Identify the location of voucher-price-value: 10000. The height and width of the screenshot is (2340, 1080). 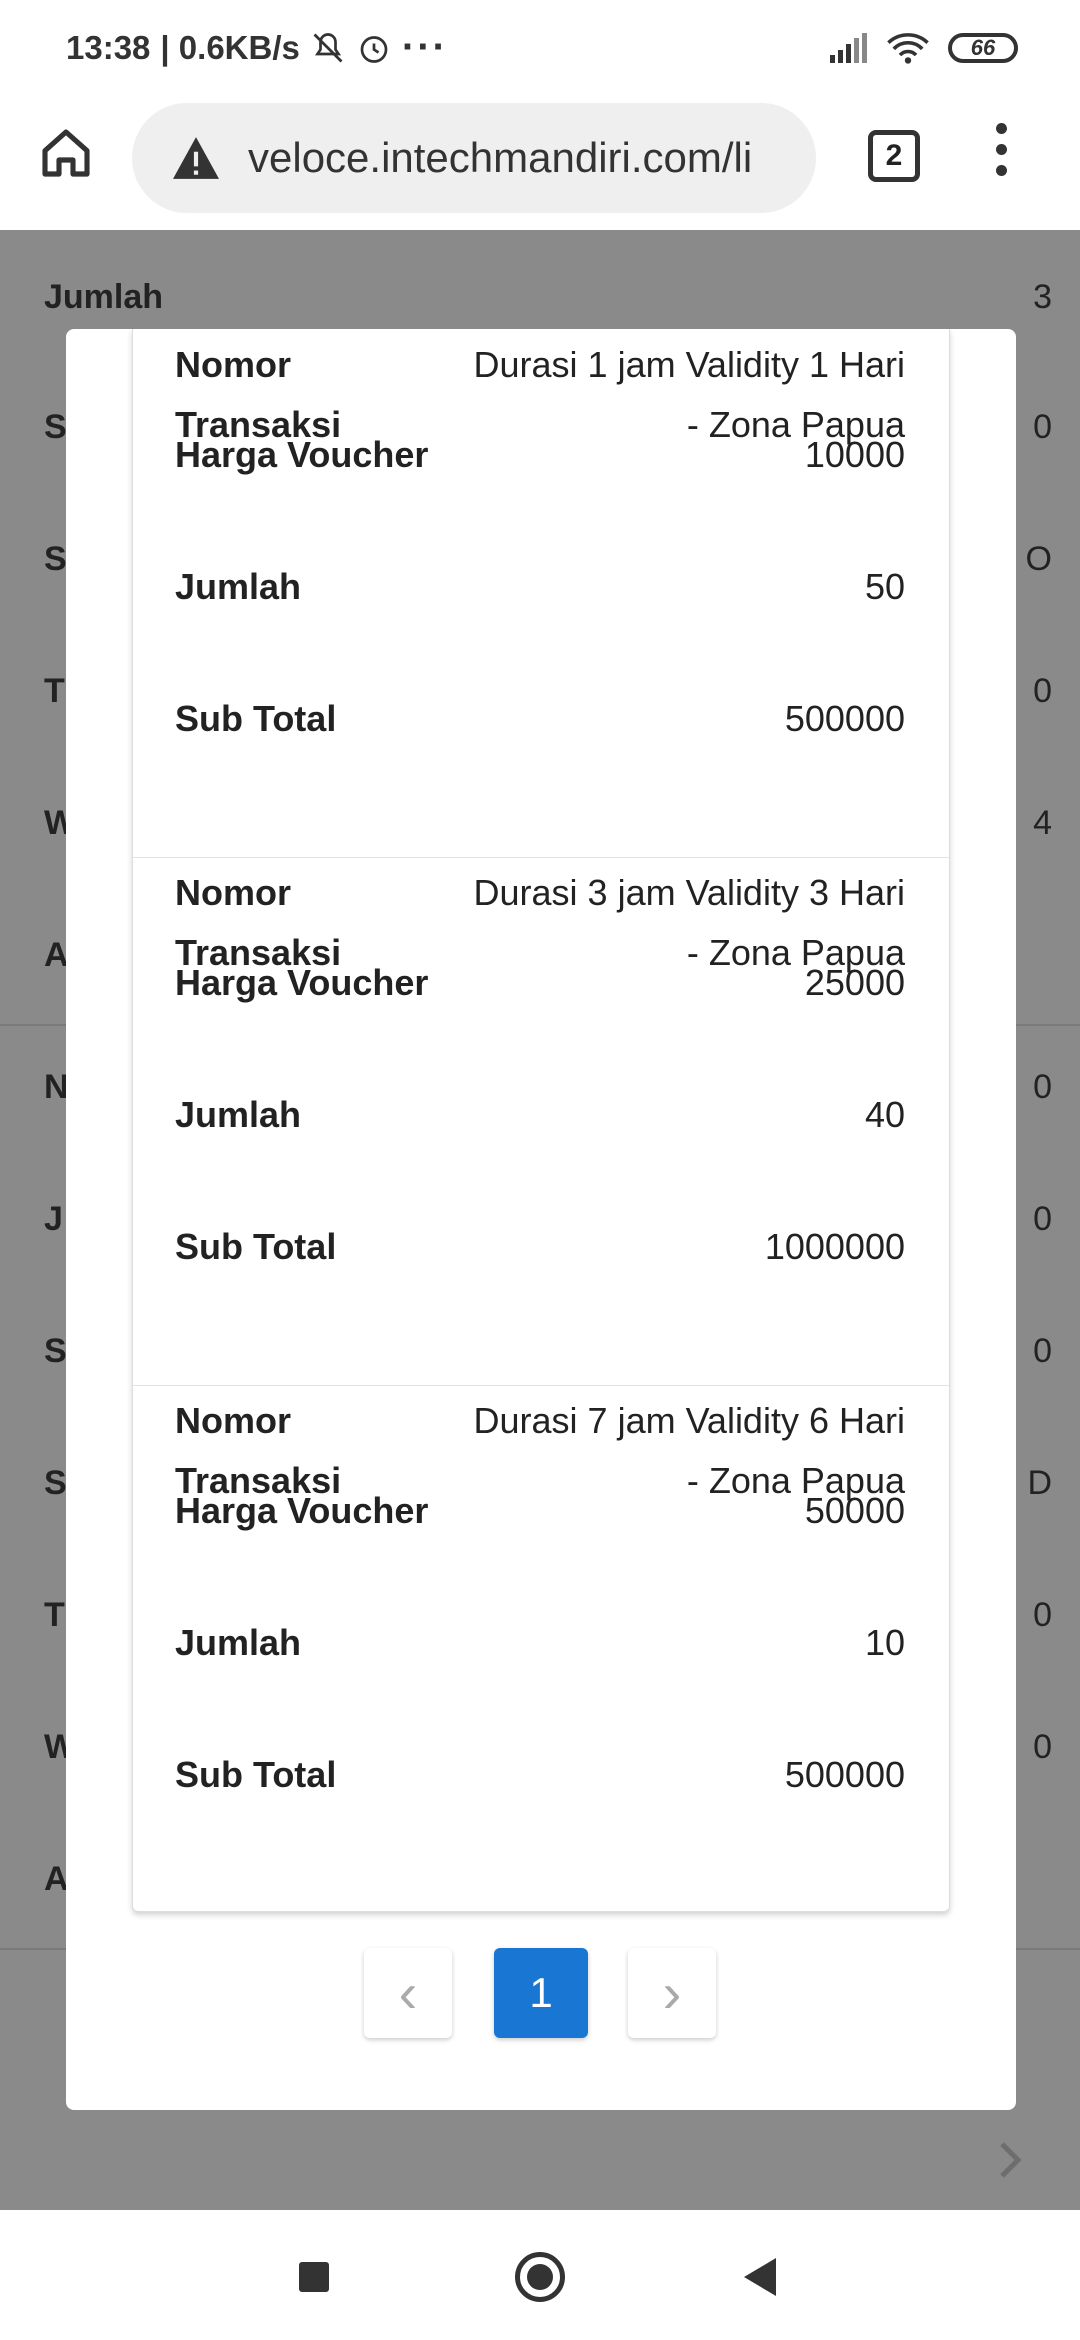
(854, 454).